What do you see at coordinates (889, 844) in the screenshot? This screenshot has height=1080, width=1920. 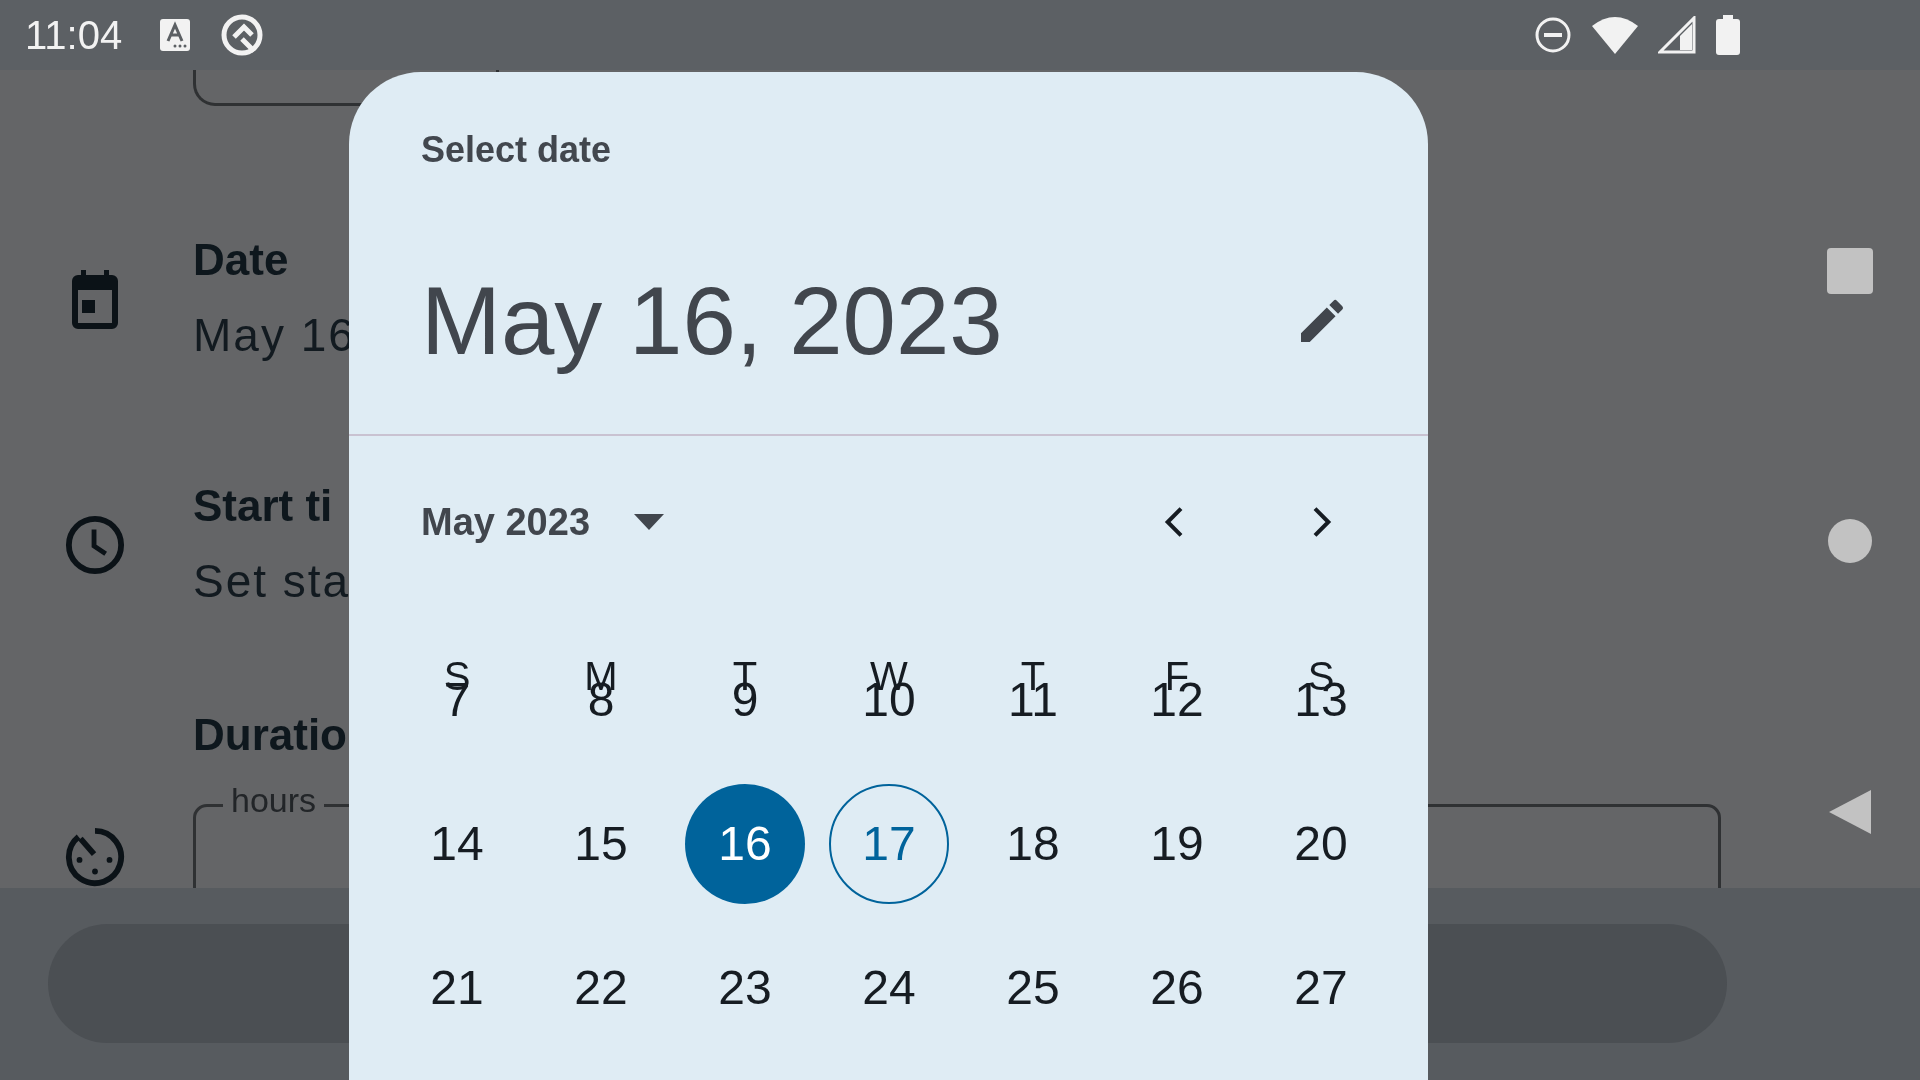 I see `calendar-day: 17` at bounding box center [889, 844].